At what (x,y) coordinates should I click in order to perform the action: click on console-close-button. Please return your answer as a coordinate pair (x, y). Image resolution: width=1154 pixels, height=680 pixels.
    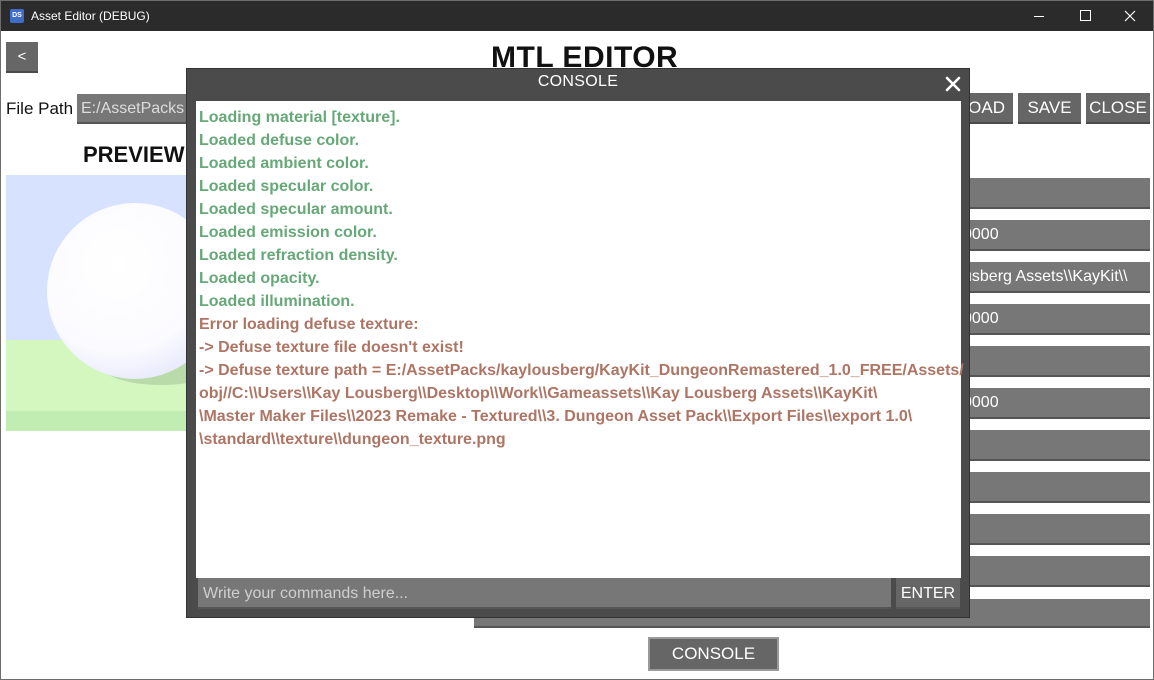
    Looking at the image, I should click on (953, 84).